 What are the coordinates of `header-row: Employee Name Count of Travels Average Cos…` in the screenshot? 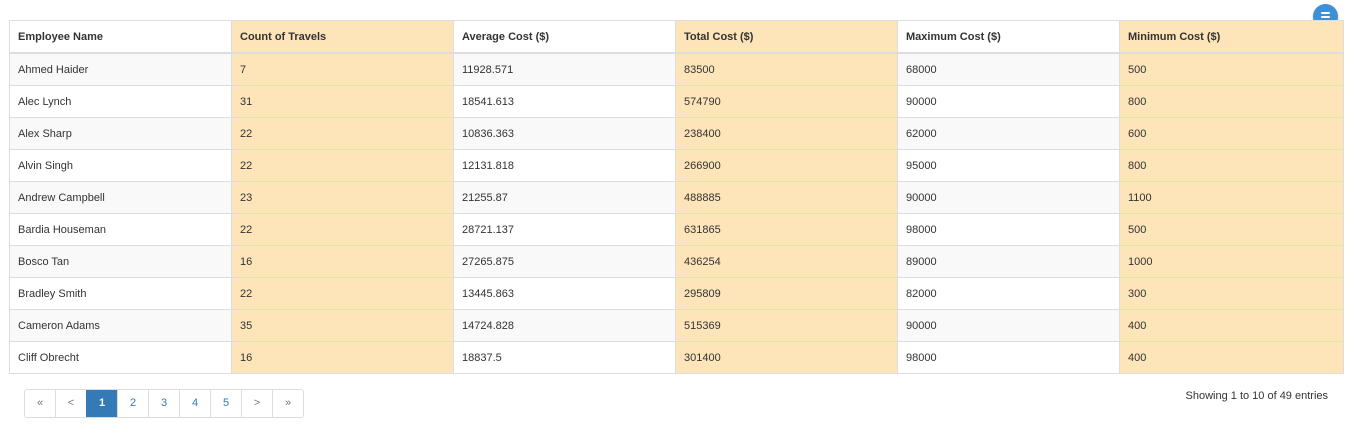 It's located at (676, 37).